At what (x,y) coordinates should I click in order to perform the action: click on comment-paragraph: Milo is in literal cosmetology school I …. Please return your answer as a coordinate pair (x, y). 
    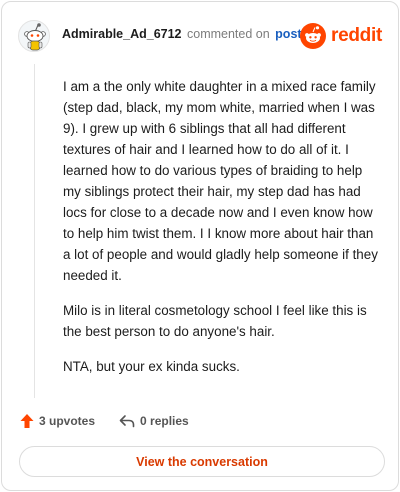
    Looking at the image, I should click on (215, 321).